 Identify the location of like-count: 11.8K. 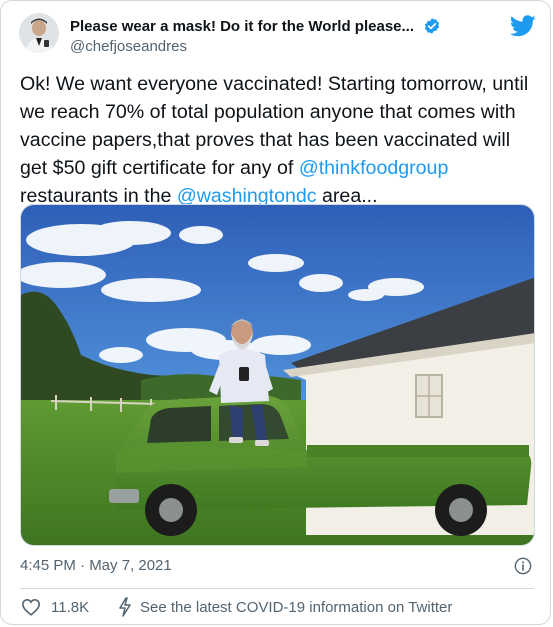
(70, 607).